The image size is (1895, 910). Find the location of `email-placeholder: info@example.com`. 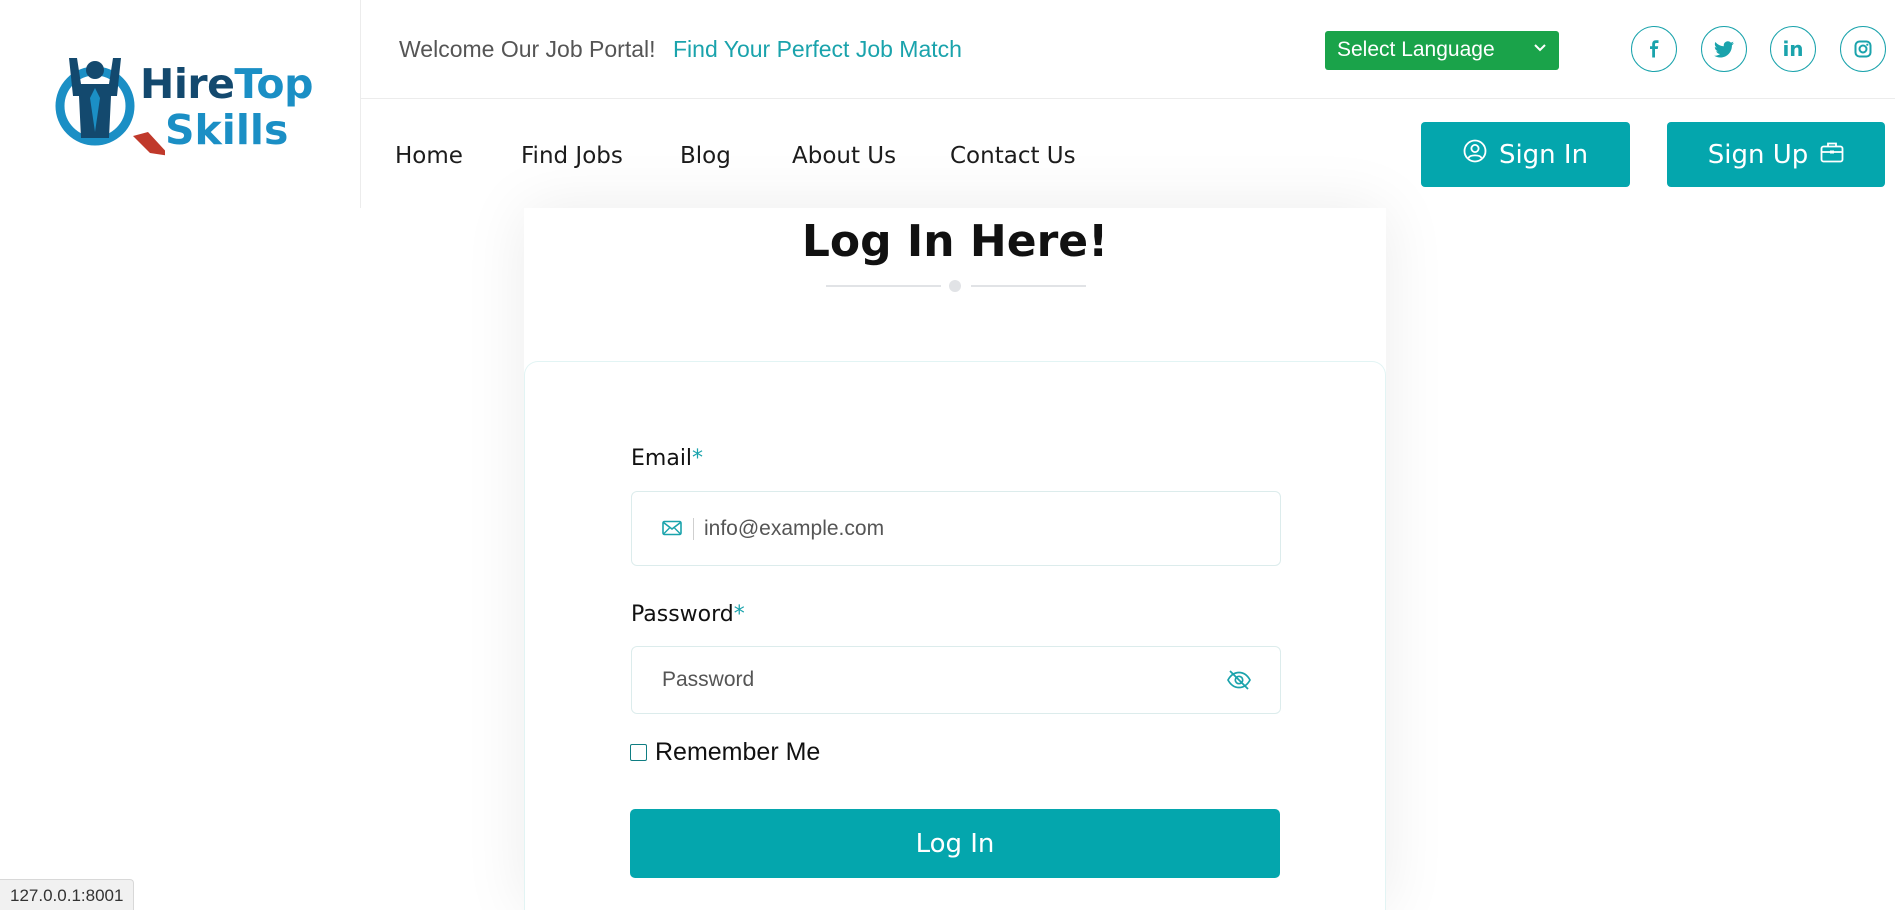

email-placeholder: info@example.com is located at coordinates (794, 528).